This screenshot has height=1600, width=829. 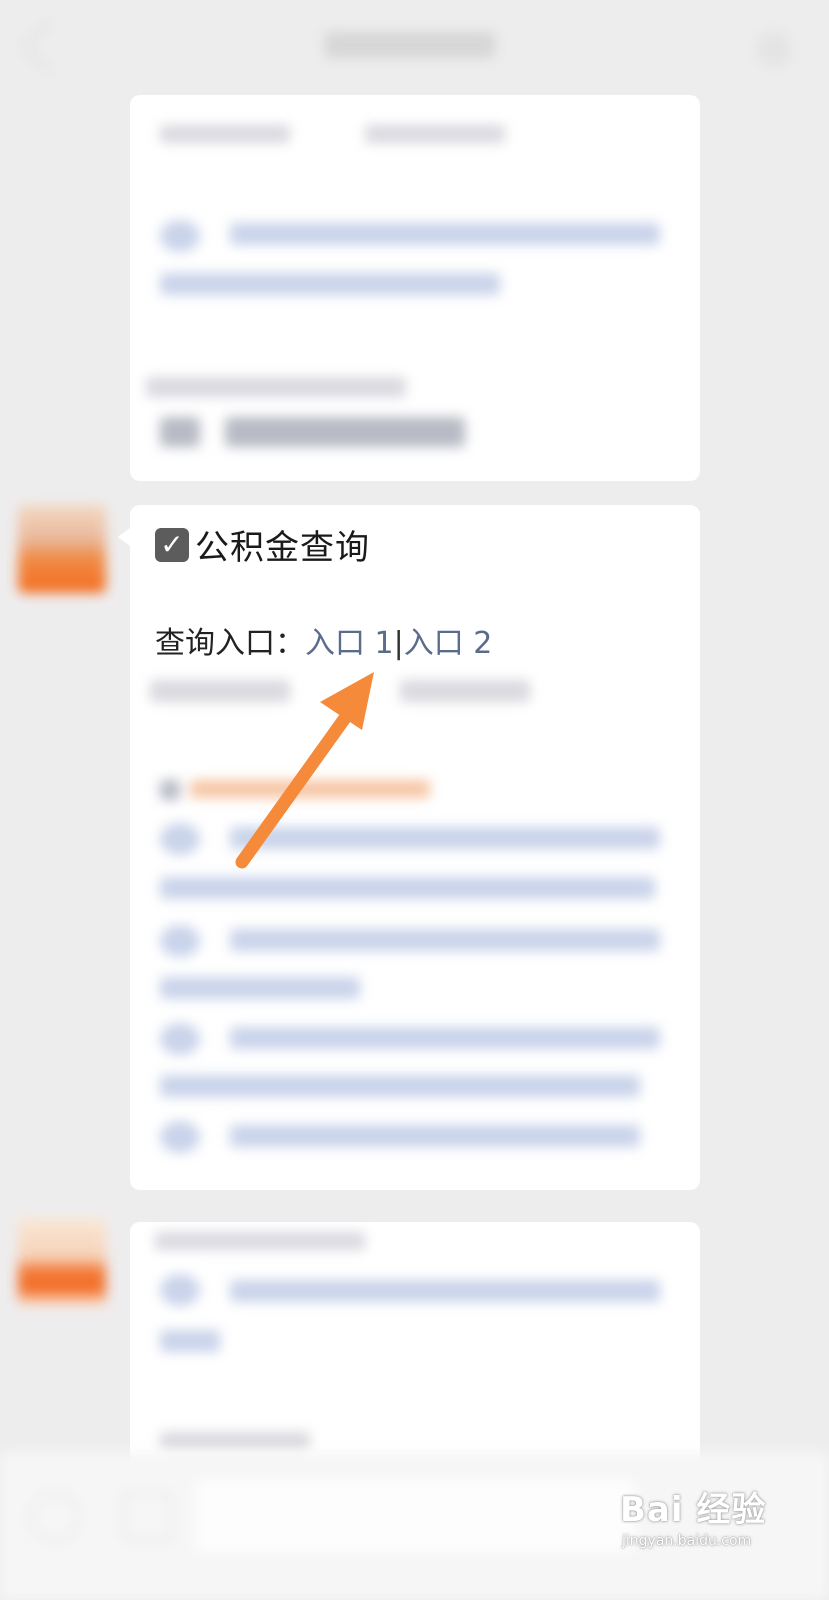 What do you see at coordinates (55, 1517) in the screenshot?
I see `voice-icon` at bounding box center [55, 1517].